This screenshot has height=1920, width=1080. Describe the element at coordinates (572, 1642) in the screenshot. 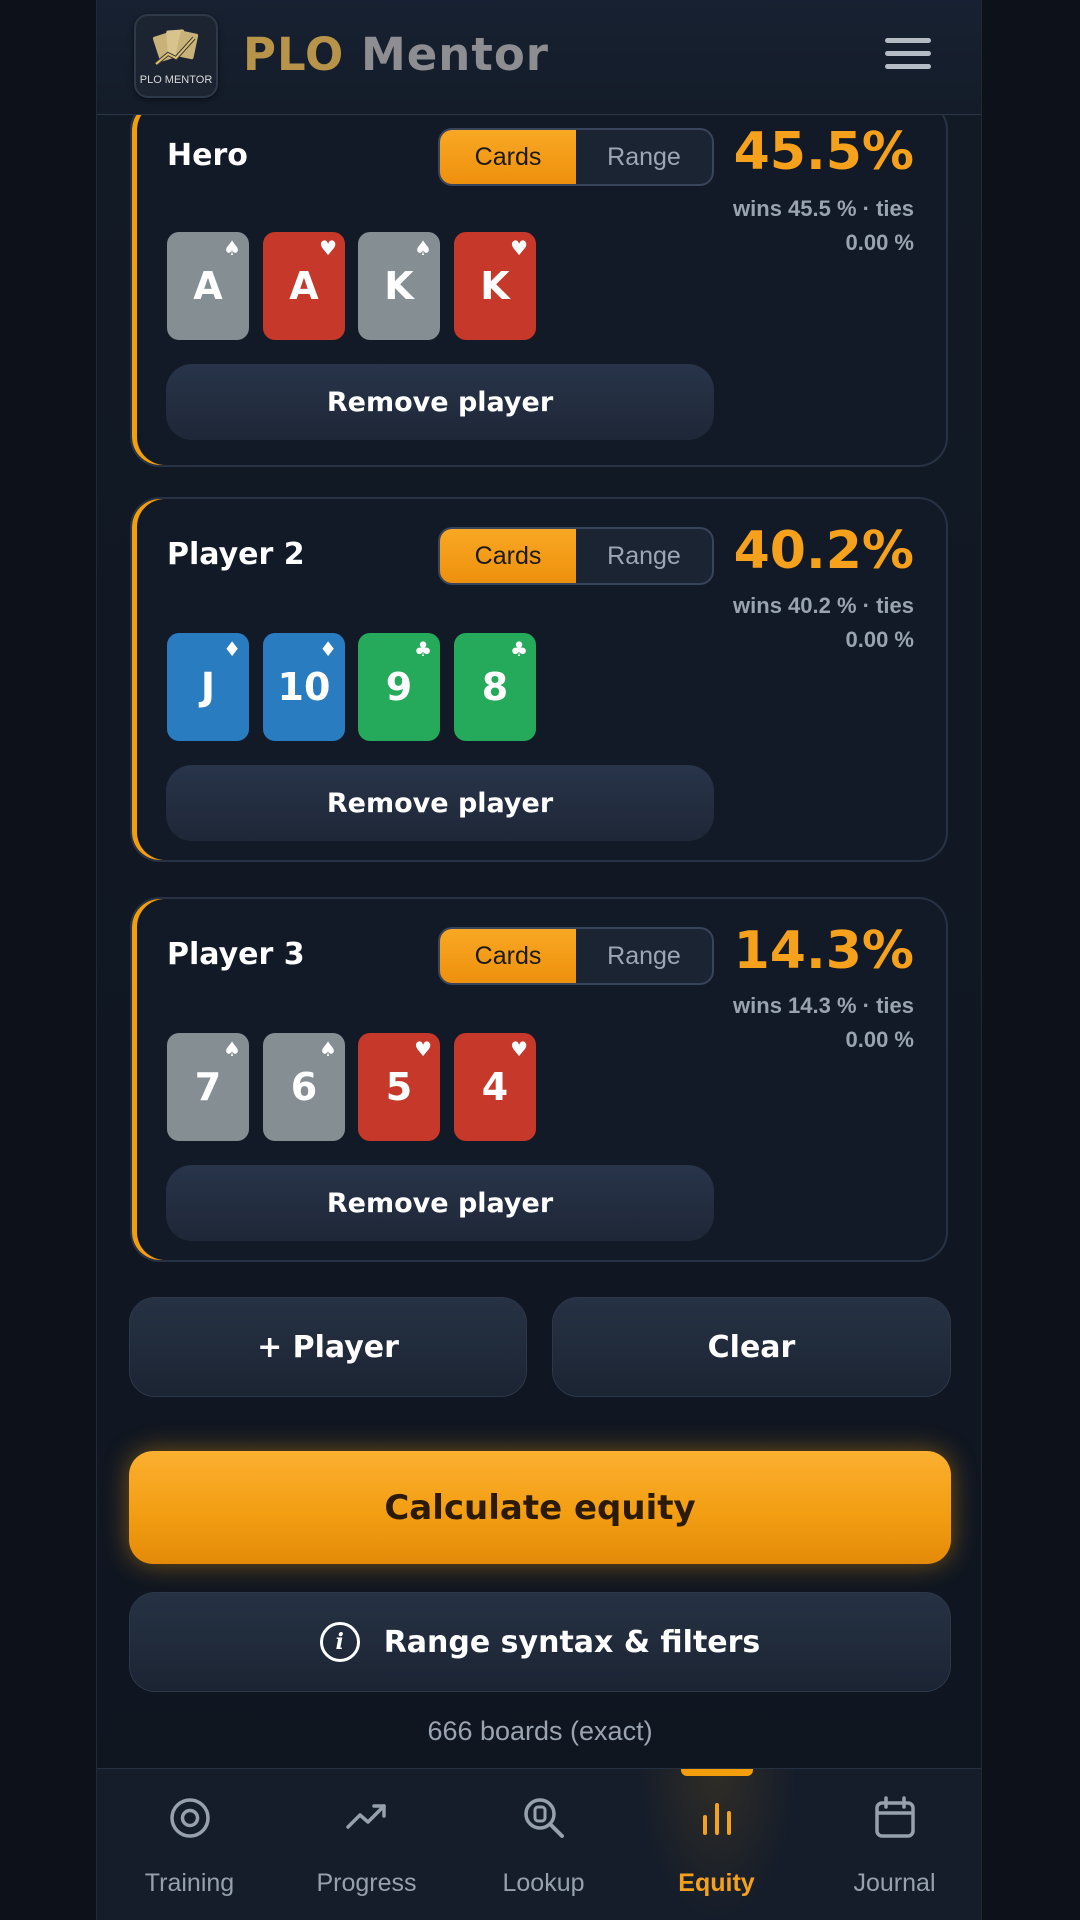

I see `range-syntax-label: Range syntax & filters` at that location.